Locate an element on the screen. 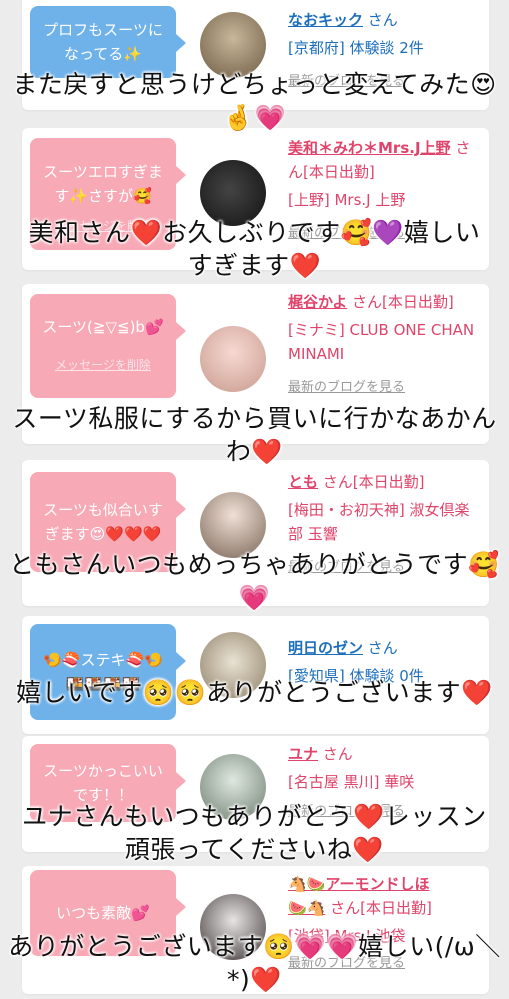  sender-meta: [京都府] 体験談 2件 is located at coordinates (356, 48).